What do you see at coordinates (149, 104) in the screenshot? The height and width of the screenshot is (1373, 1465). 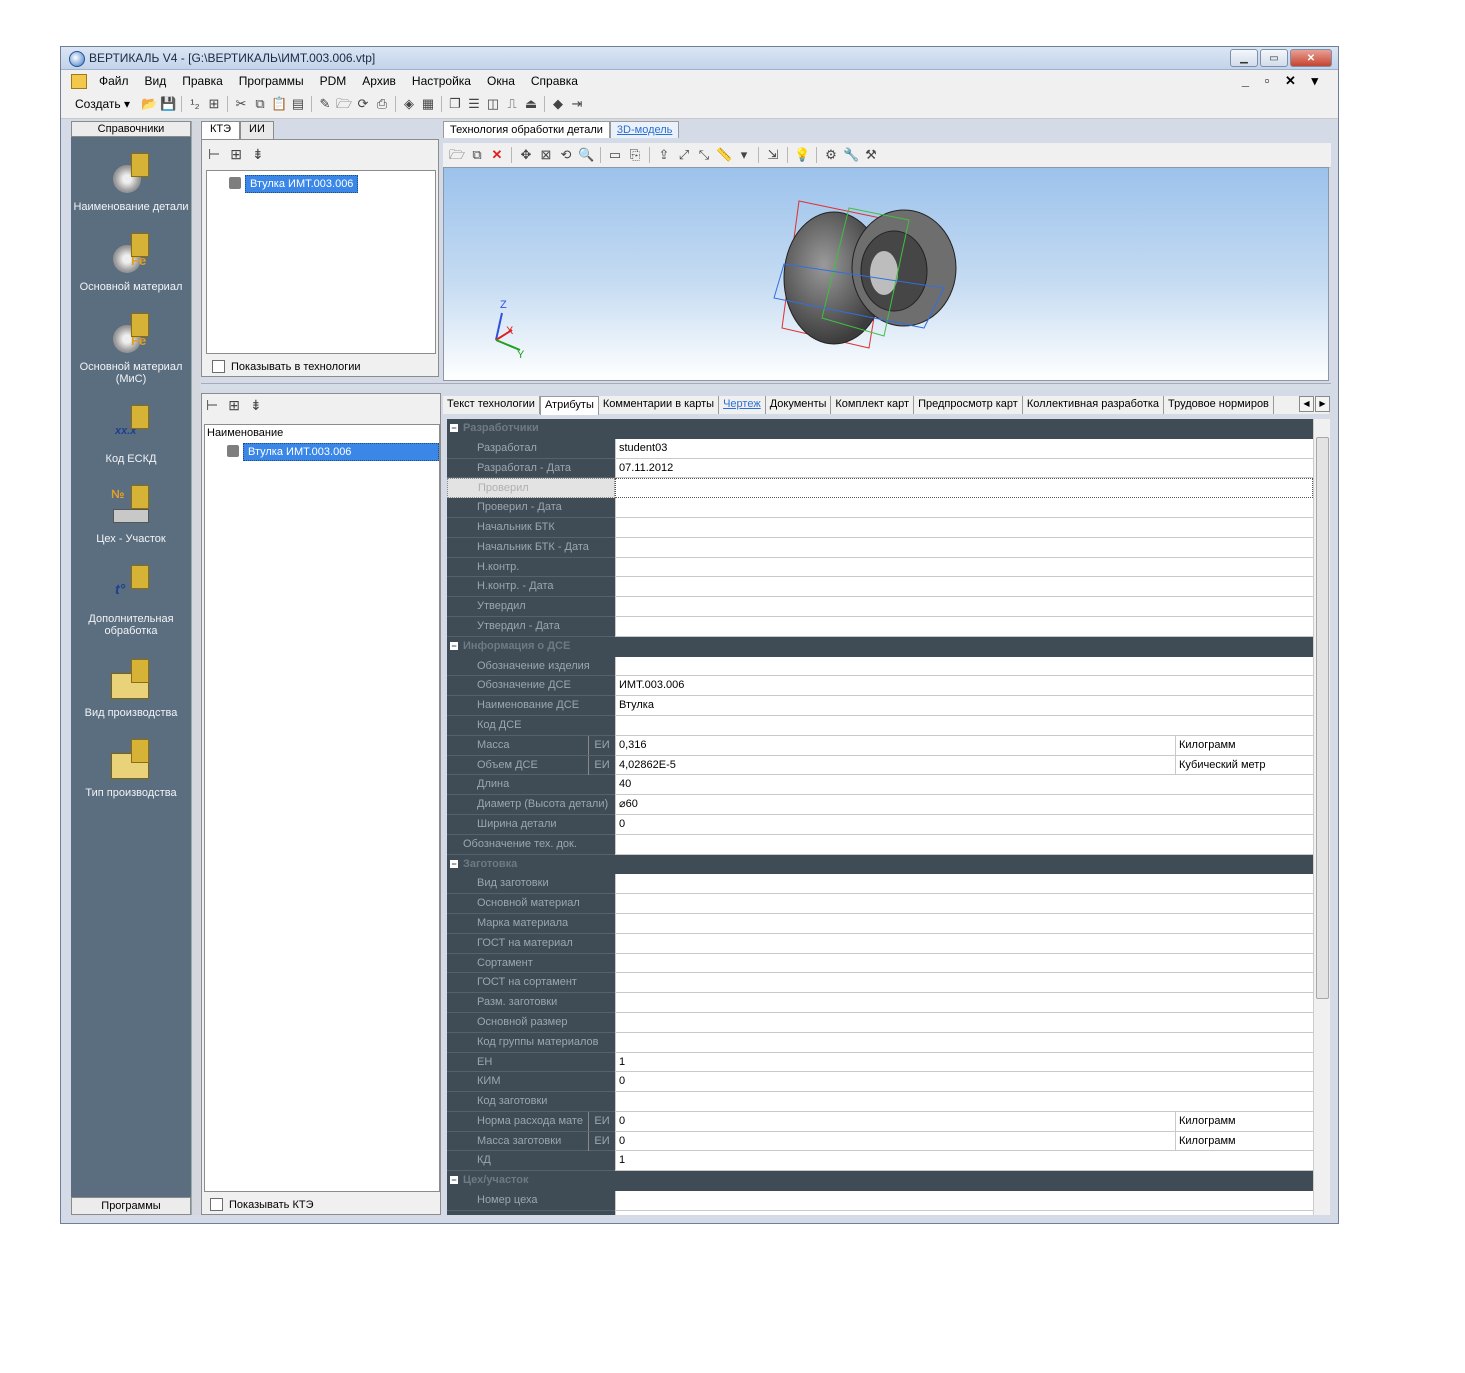 I see `open-icon: 📂` at bounding box center [149, 104].